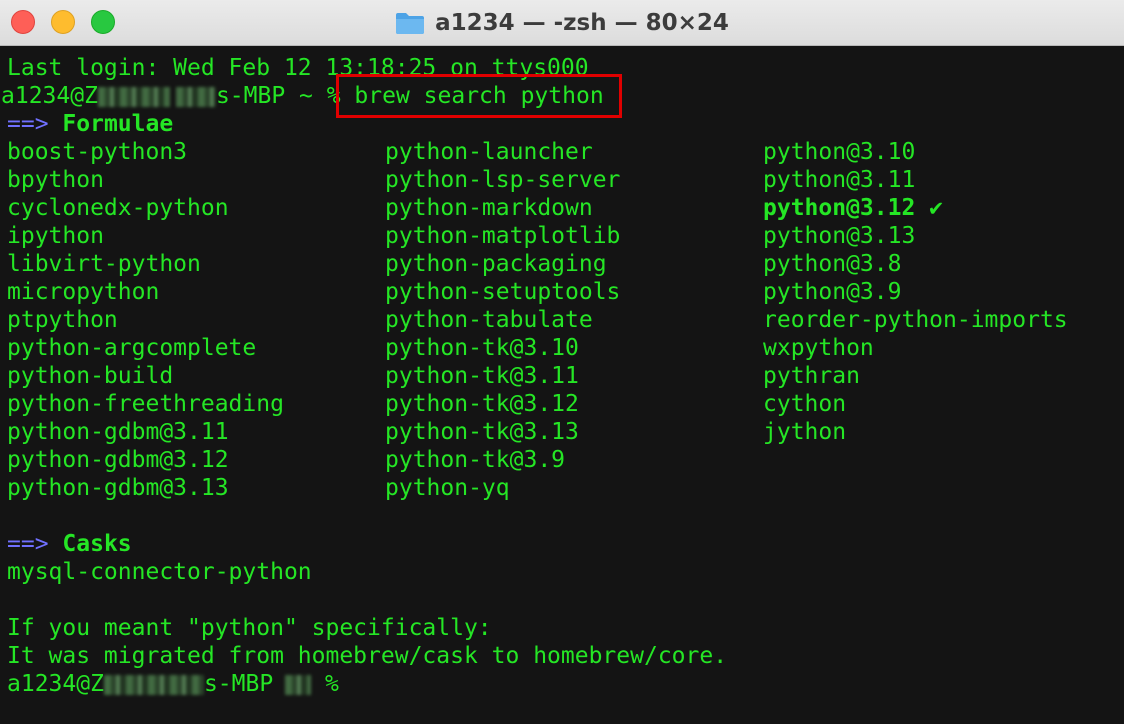 The width and height of the screenshot is (1124, 724). I want to click on formula-item: cyclonedx-python, so click(118, 208).